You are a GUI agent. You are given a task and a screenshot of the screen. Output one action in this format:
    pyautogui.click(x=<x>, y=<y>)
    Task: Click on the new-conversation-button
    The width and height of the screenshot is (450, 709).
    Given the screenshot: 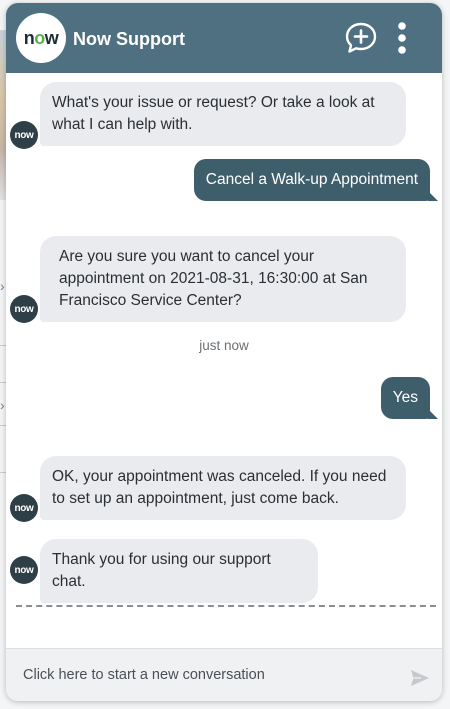 What is the action you would take?
    pyautogui.click(x=361, y=38)
    